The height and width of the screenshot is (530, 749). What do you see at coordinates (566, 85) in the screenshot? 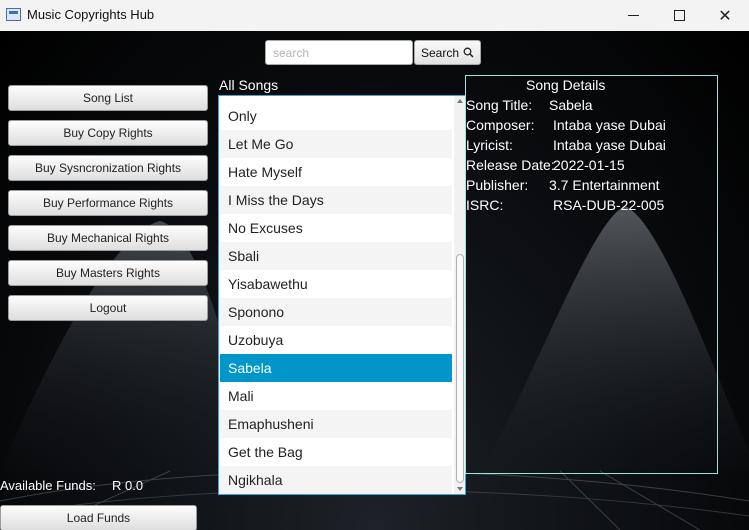
I see `song-details-heading: Song Details` at bounding box center [566, 85].